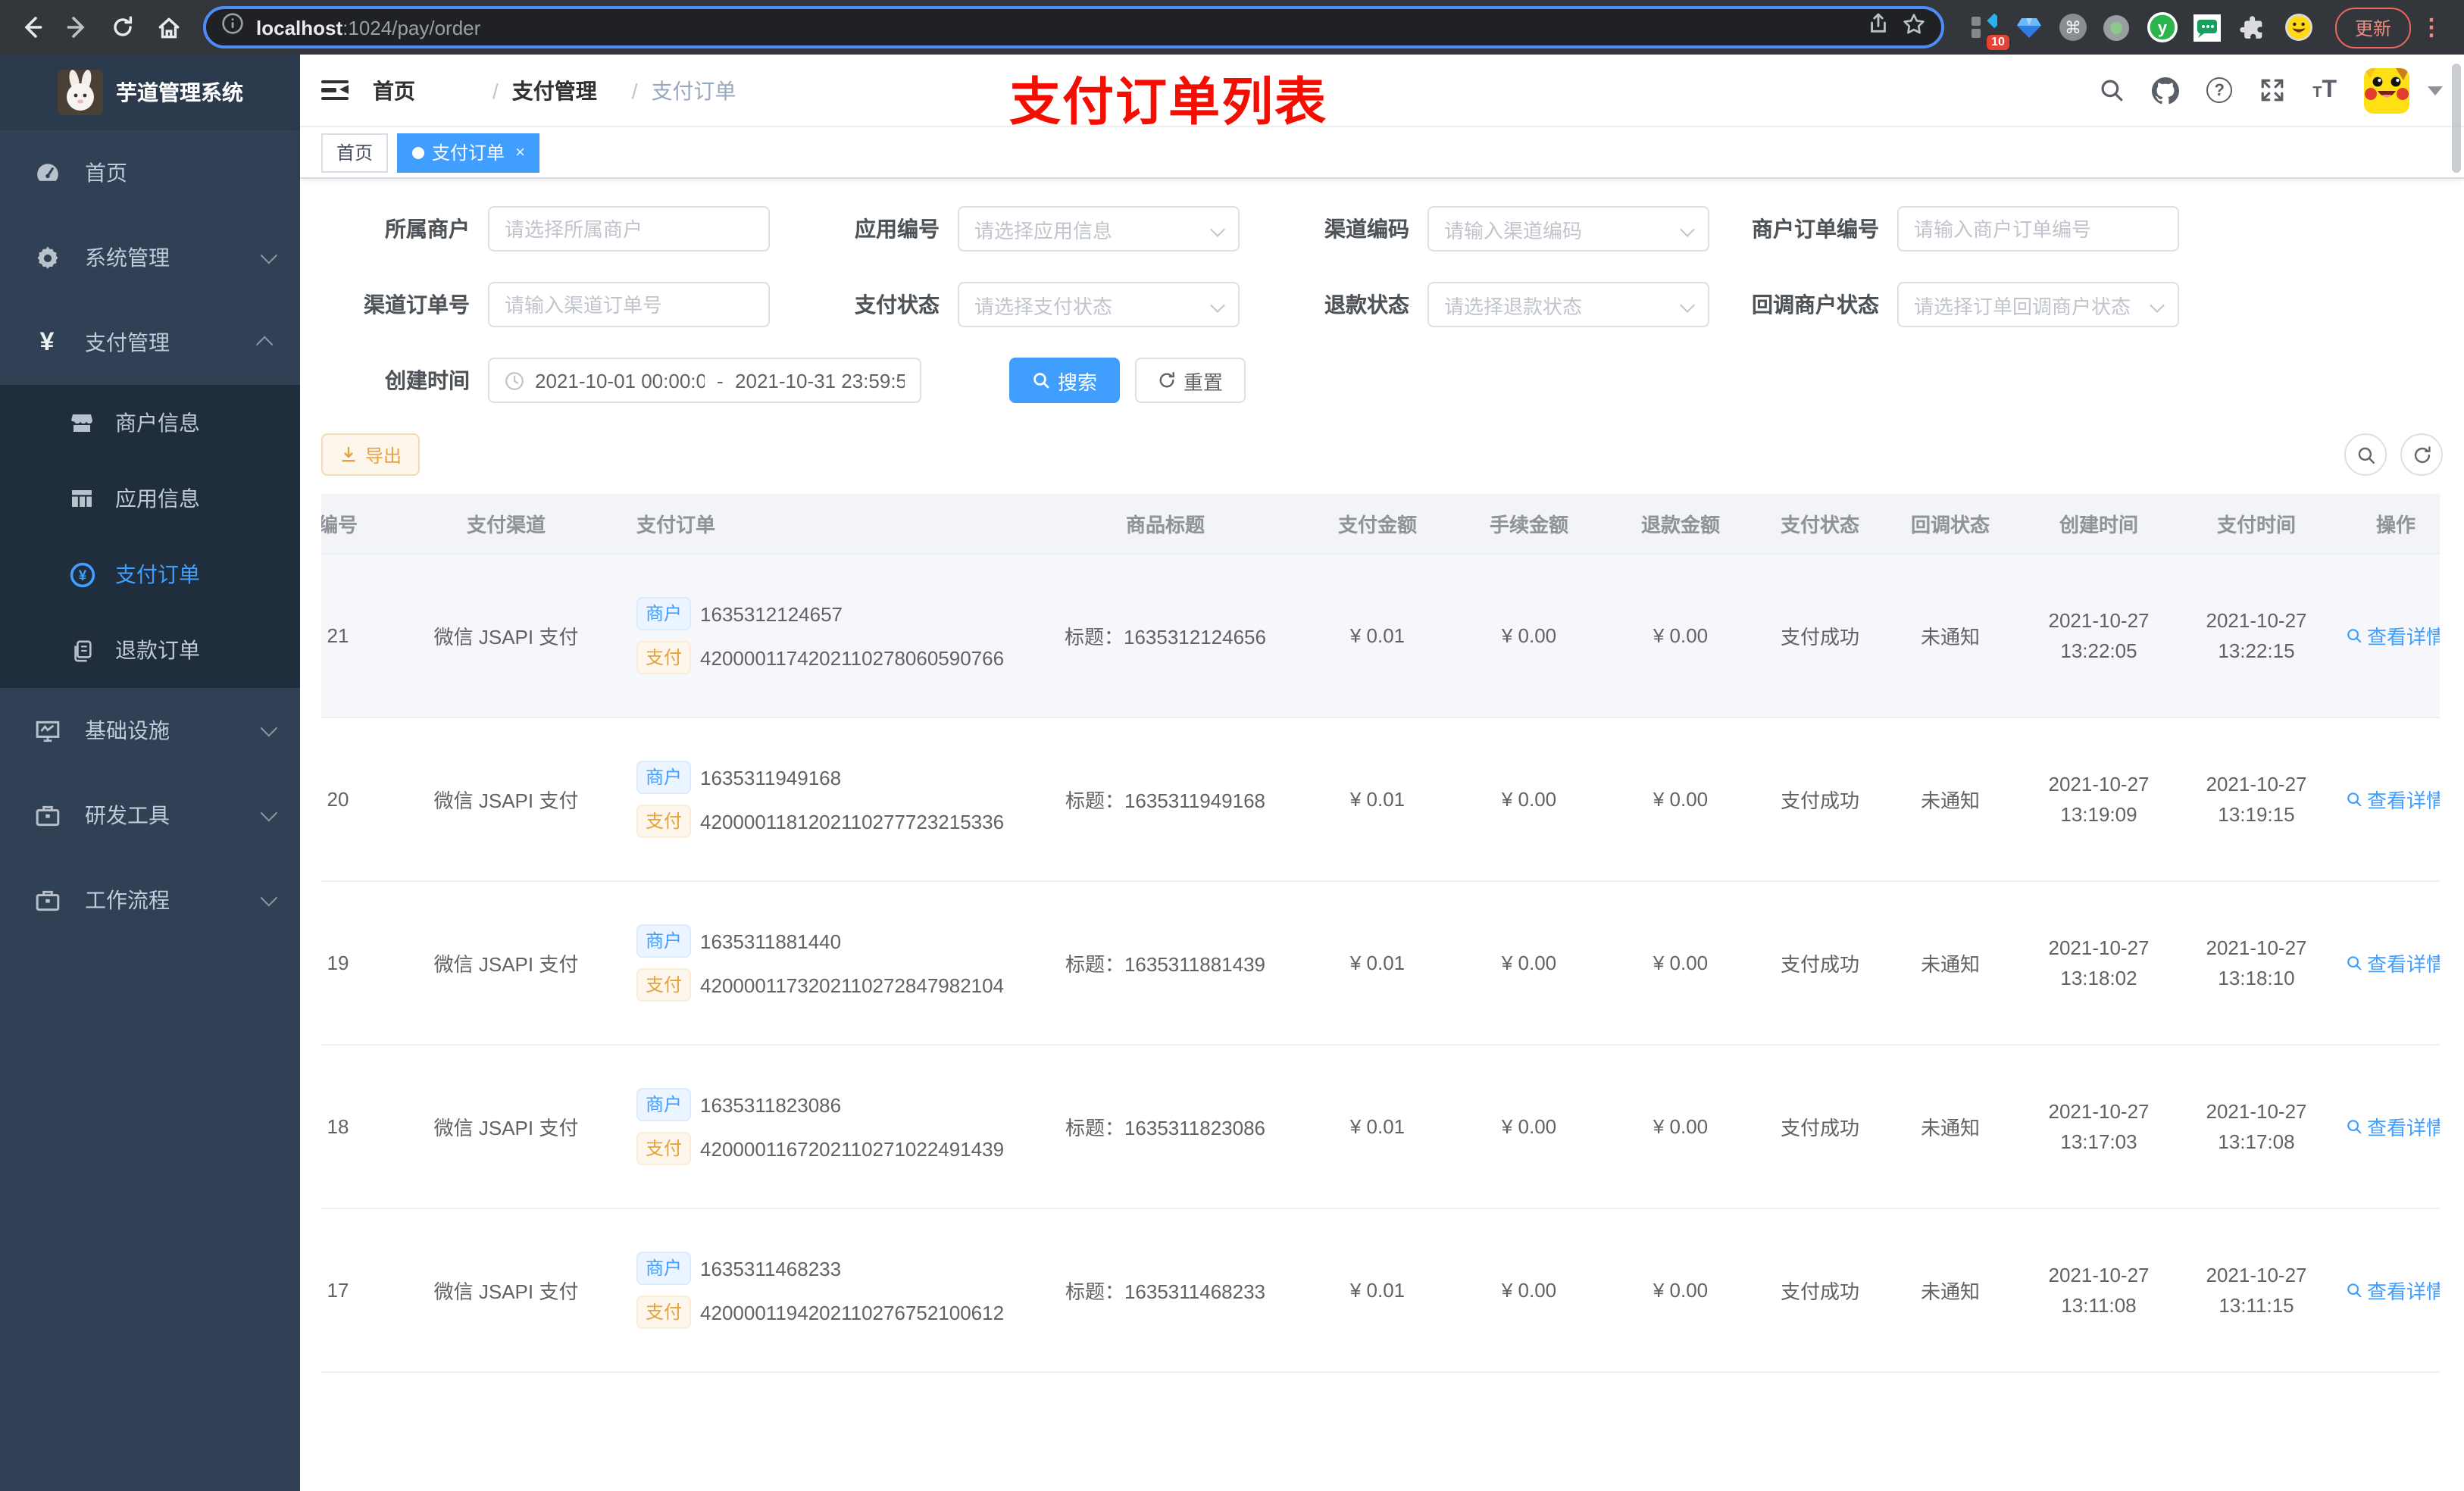 The image size is (2464, 1491). I want to click on merchant-order-no-field, so click(2038, 228).